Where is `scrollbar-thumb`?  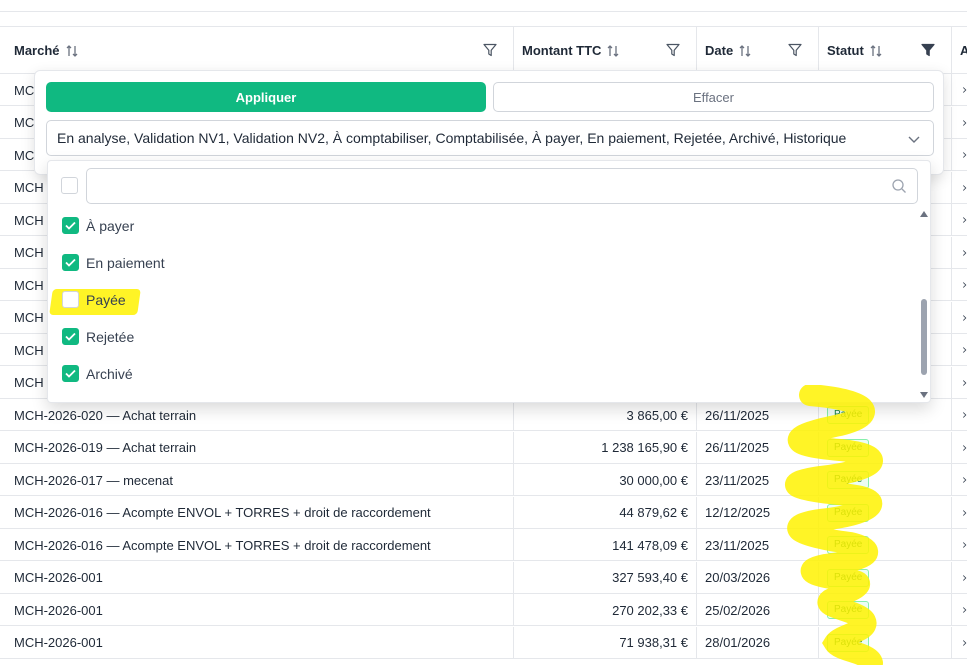
scrollbar-thumb is located at coordinates (924, 337).